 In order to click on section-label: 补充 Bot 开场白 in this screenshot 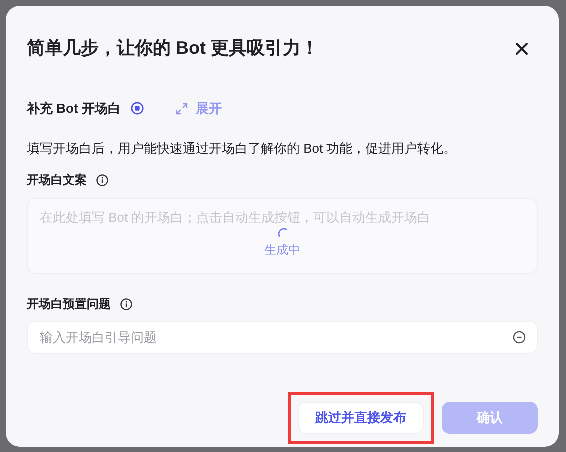, I will do `click(74, 109)`.